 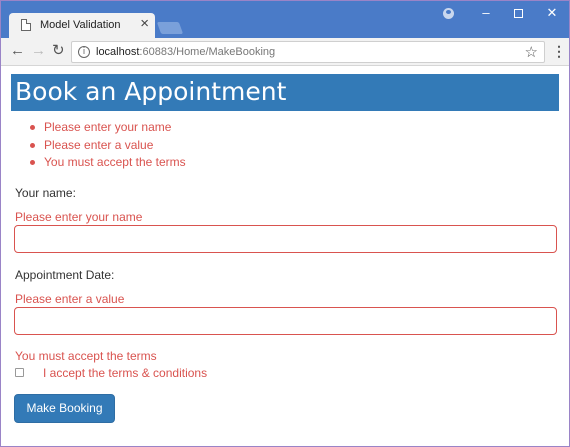 I want to click on star-icon: ☆, so click(x=531, y=52).